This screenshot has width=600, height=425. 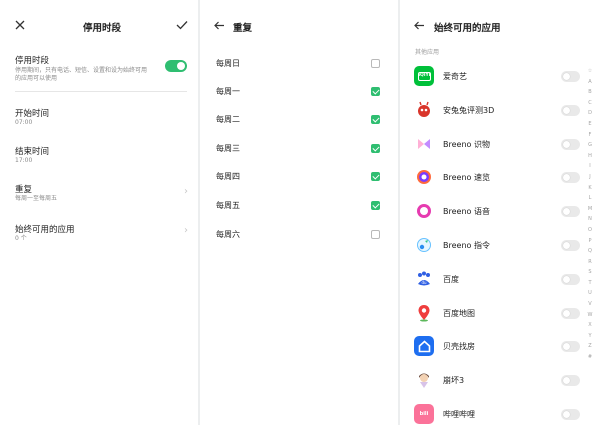 I want to click on breeno-glance-icon, so click(x=424, y=177).